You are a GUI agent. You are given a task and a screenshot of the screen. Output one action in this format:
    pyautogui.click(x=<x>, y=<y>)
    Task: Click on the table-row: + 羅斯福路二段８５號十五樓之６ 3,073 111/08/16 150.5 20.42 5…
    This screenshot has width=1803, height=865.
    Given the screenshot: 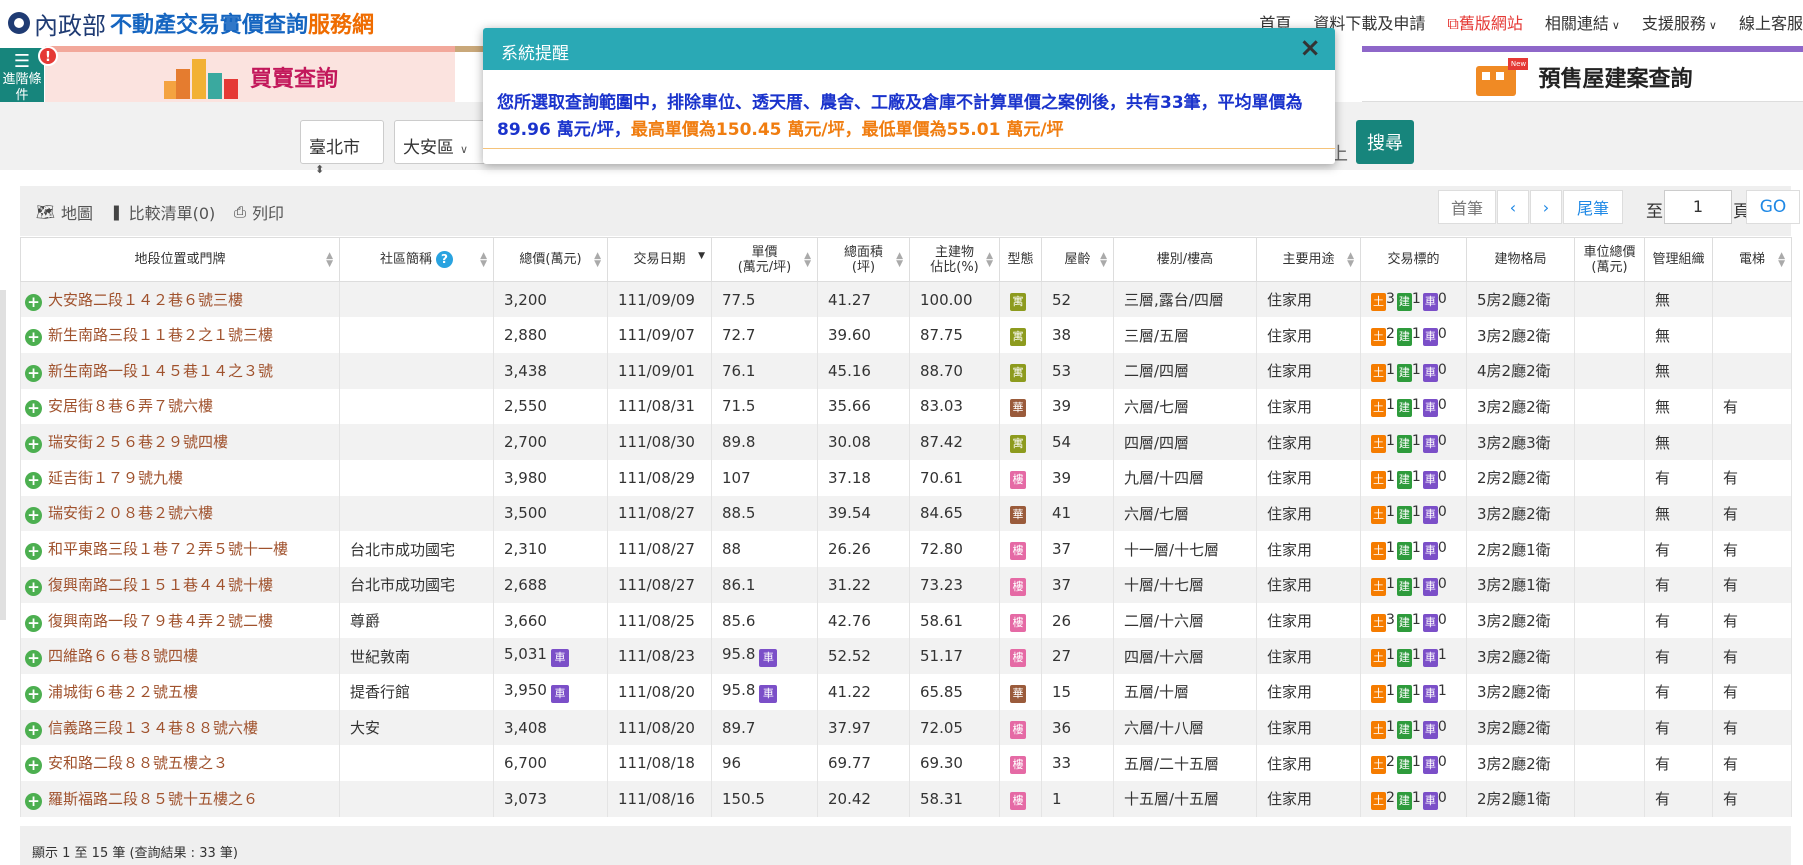 What is the action you would take?
    pyautogui.click(x=906, y=799)
    